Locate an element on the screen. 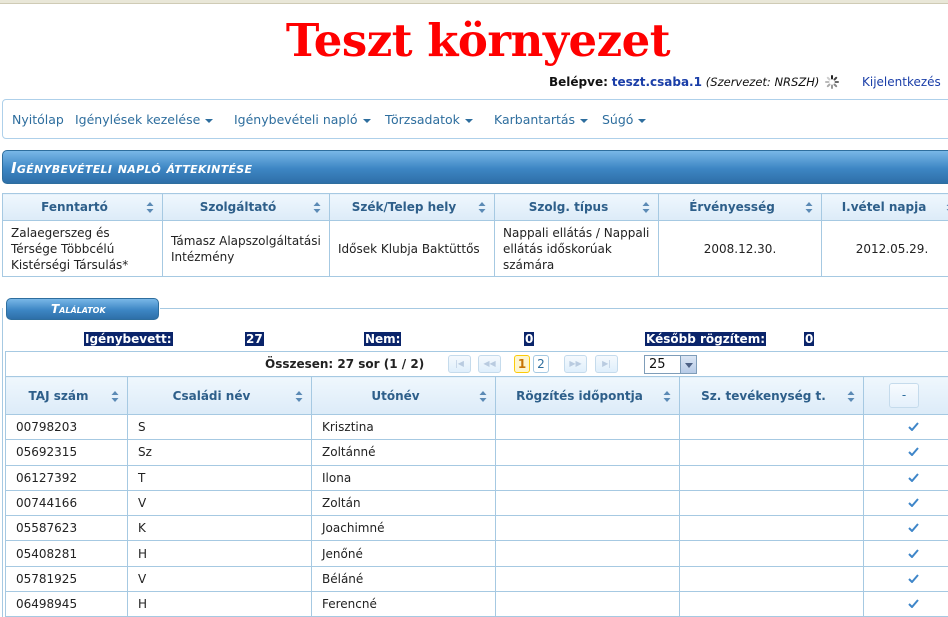 Image resolution: width=948 pixels, height=617 pixels. browser-top-edge is located at coordinates (474, 2).